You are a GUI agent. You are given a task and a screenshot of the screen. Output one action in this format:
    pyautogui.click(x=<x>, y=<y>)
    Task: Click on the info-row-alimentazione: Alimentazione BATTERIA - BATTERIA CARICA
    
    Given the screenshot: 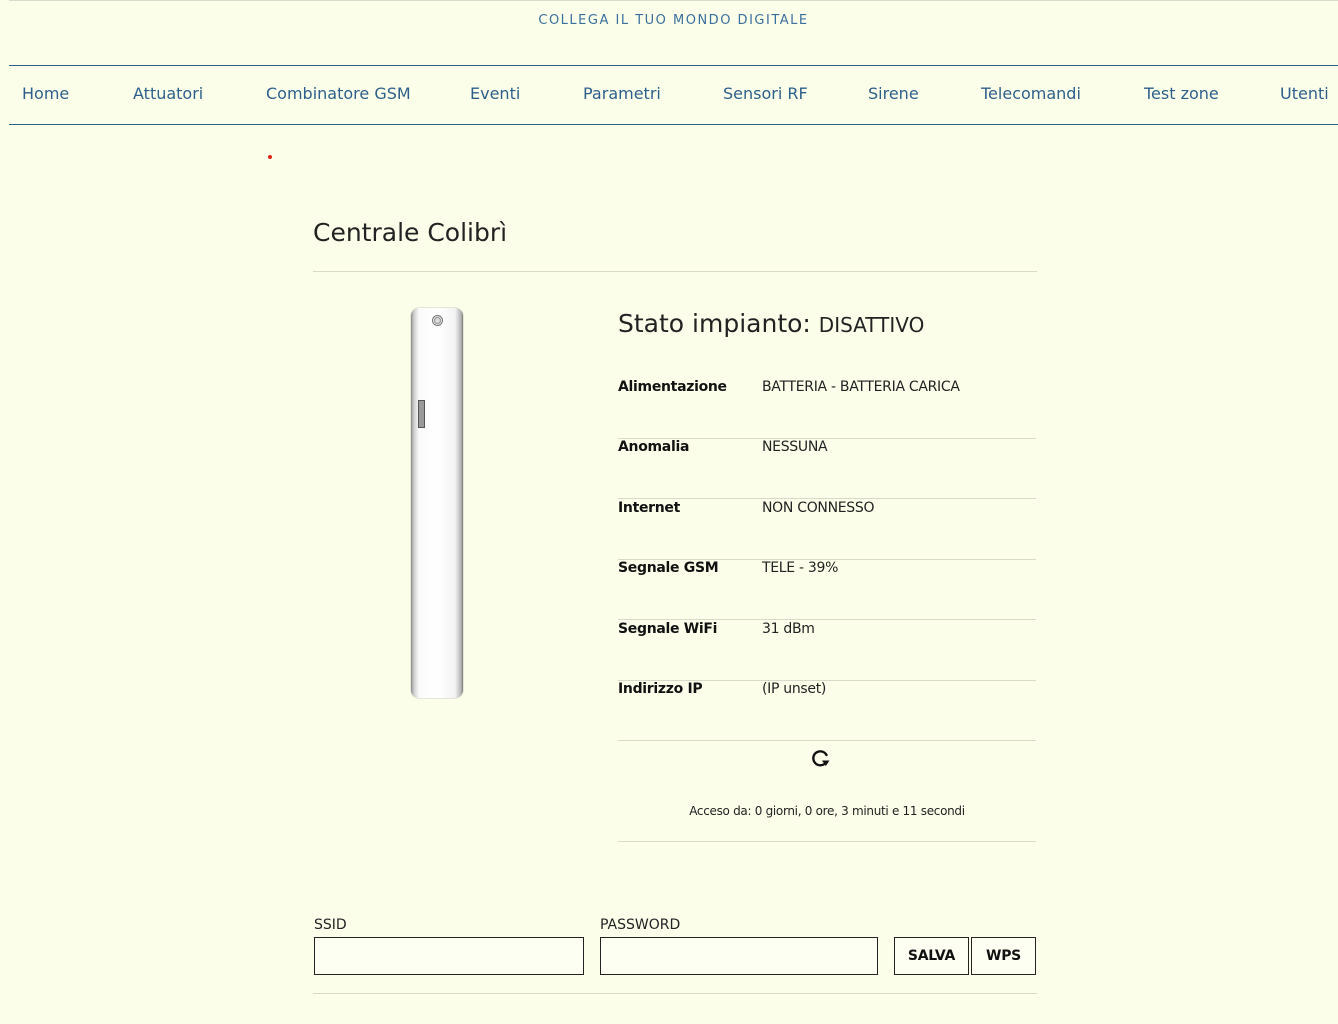 What is the action you would take?
    pyautogui.click(x=827, y=409)
    